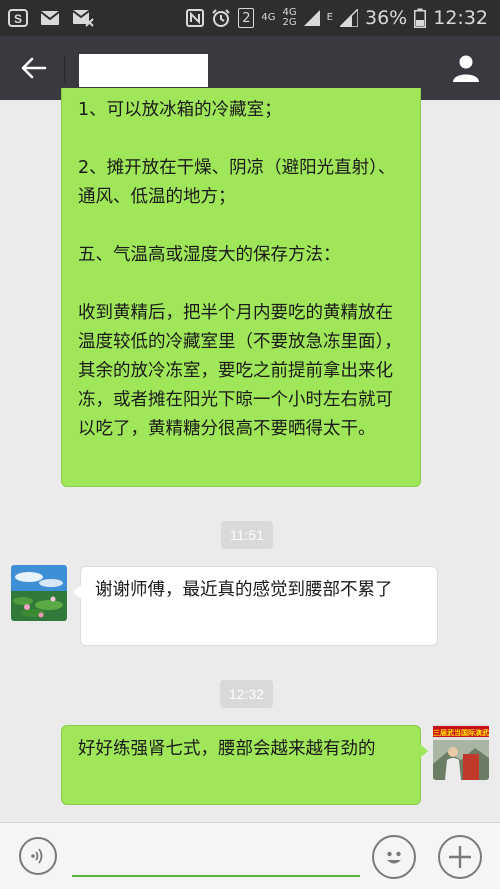  Describe the element at coordinates (255, 606) in the screenshot. I see `message-bubble-received: 谢谢师傅，最近真的感觉到腰部不累了` at that location.